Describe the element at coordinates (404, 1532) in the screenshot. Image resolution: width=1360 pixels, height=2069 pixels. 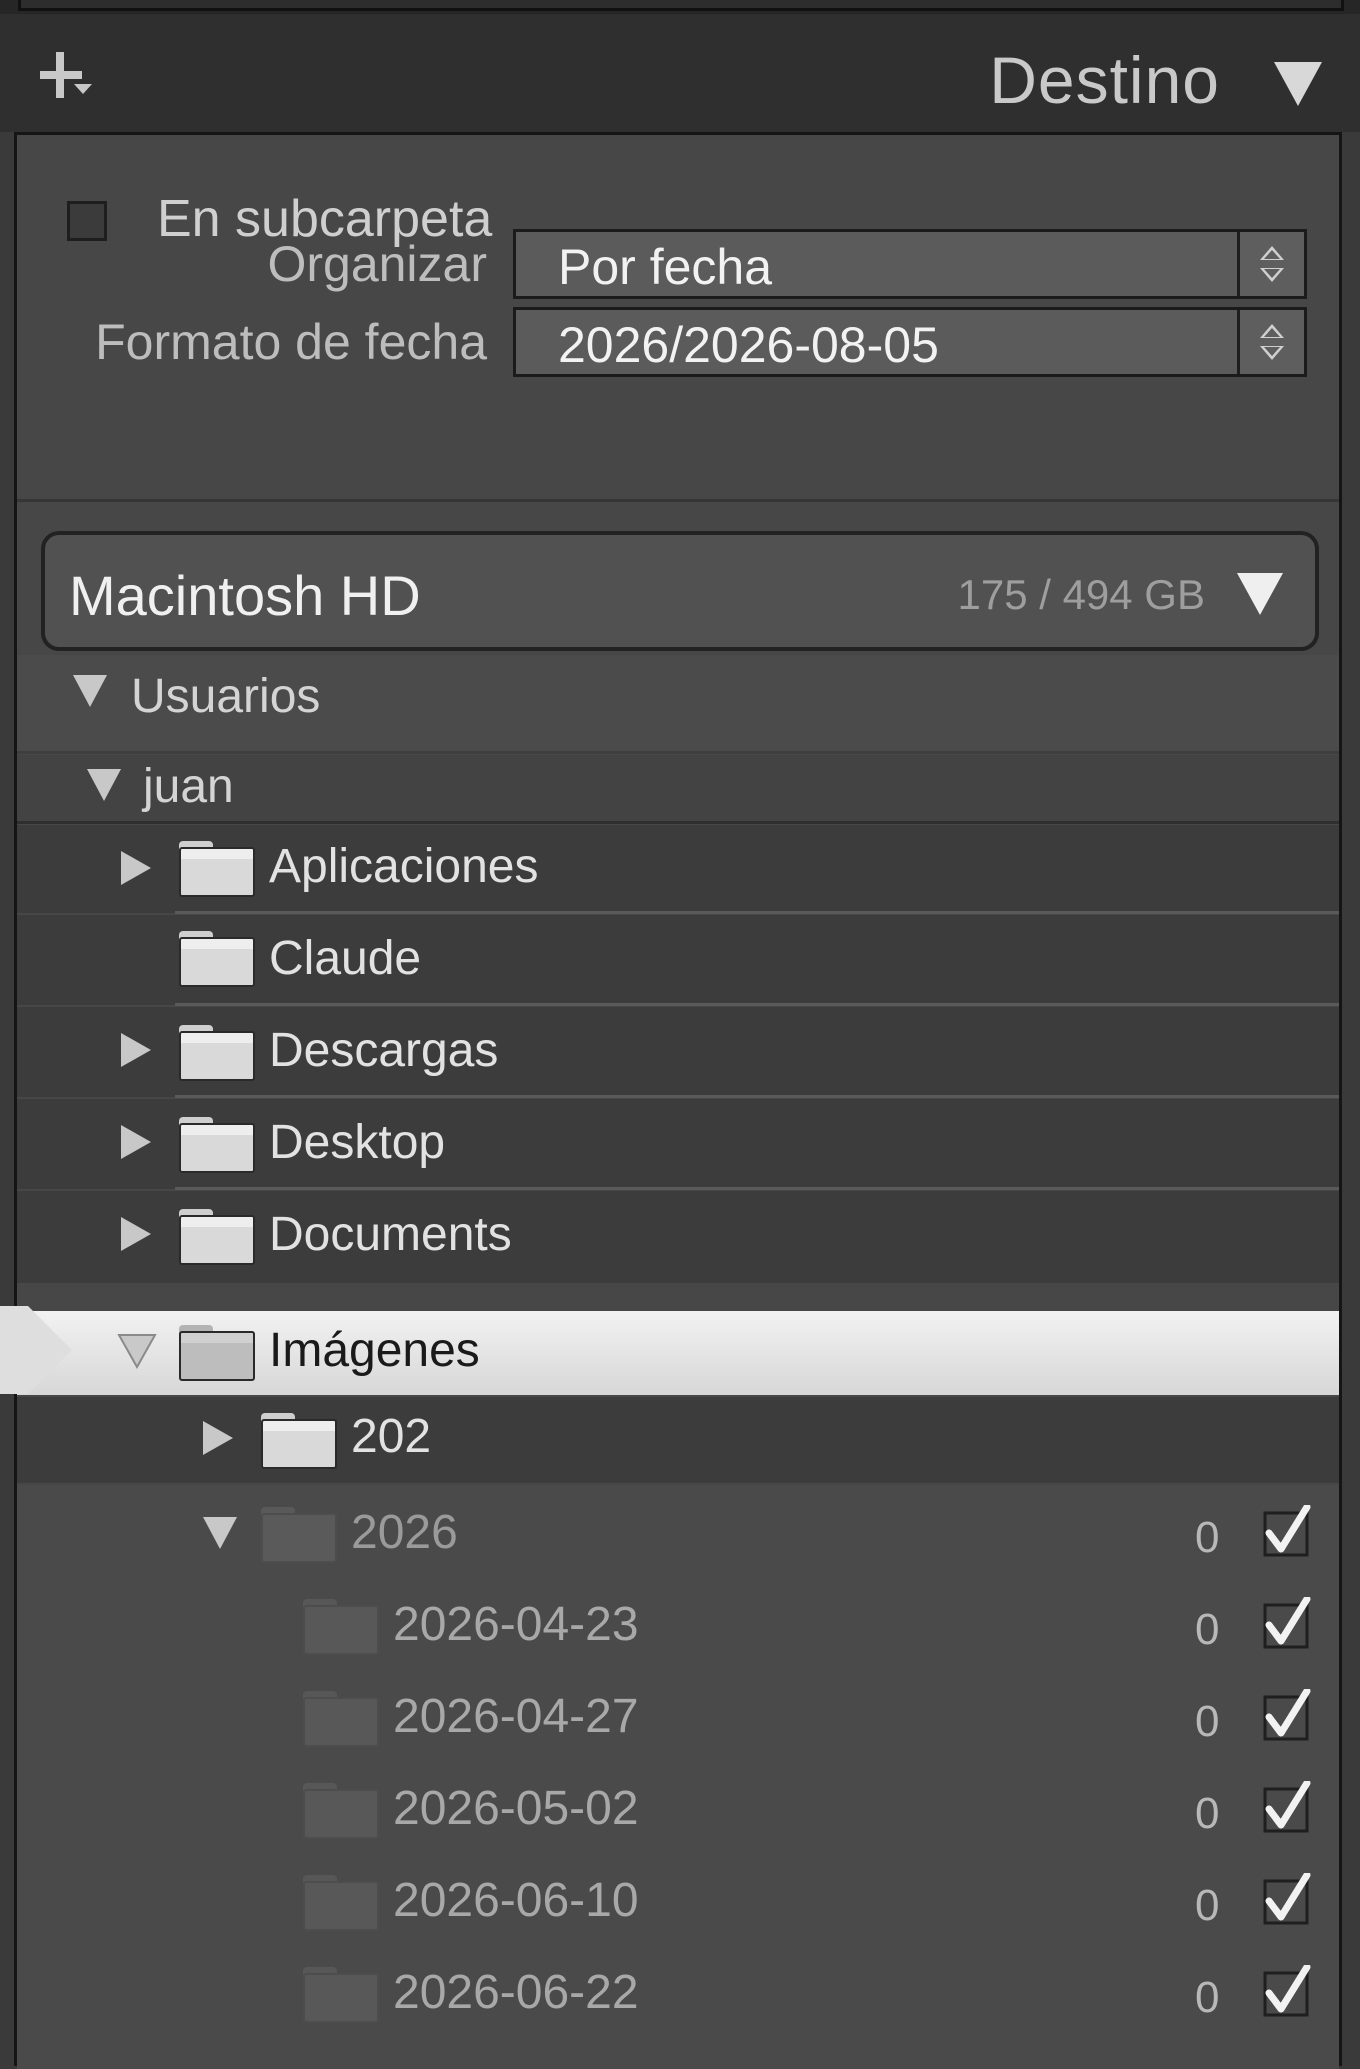
I see `tree-label: 2026` at that location.